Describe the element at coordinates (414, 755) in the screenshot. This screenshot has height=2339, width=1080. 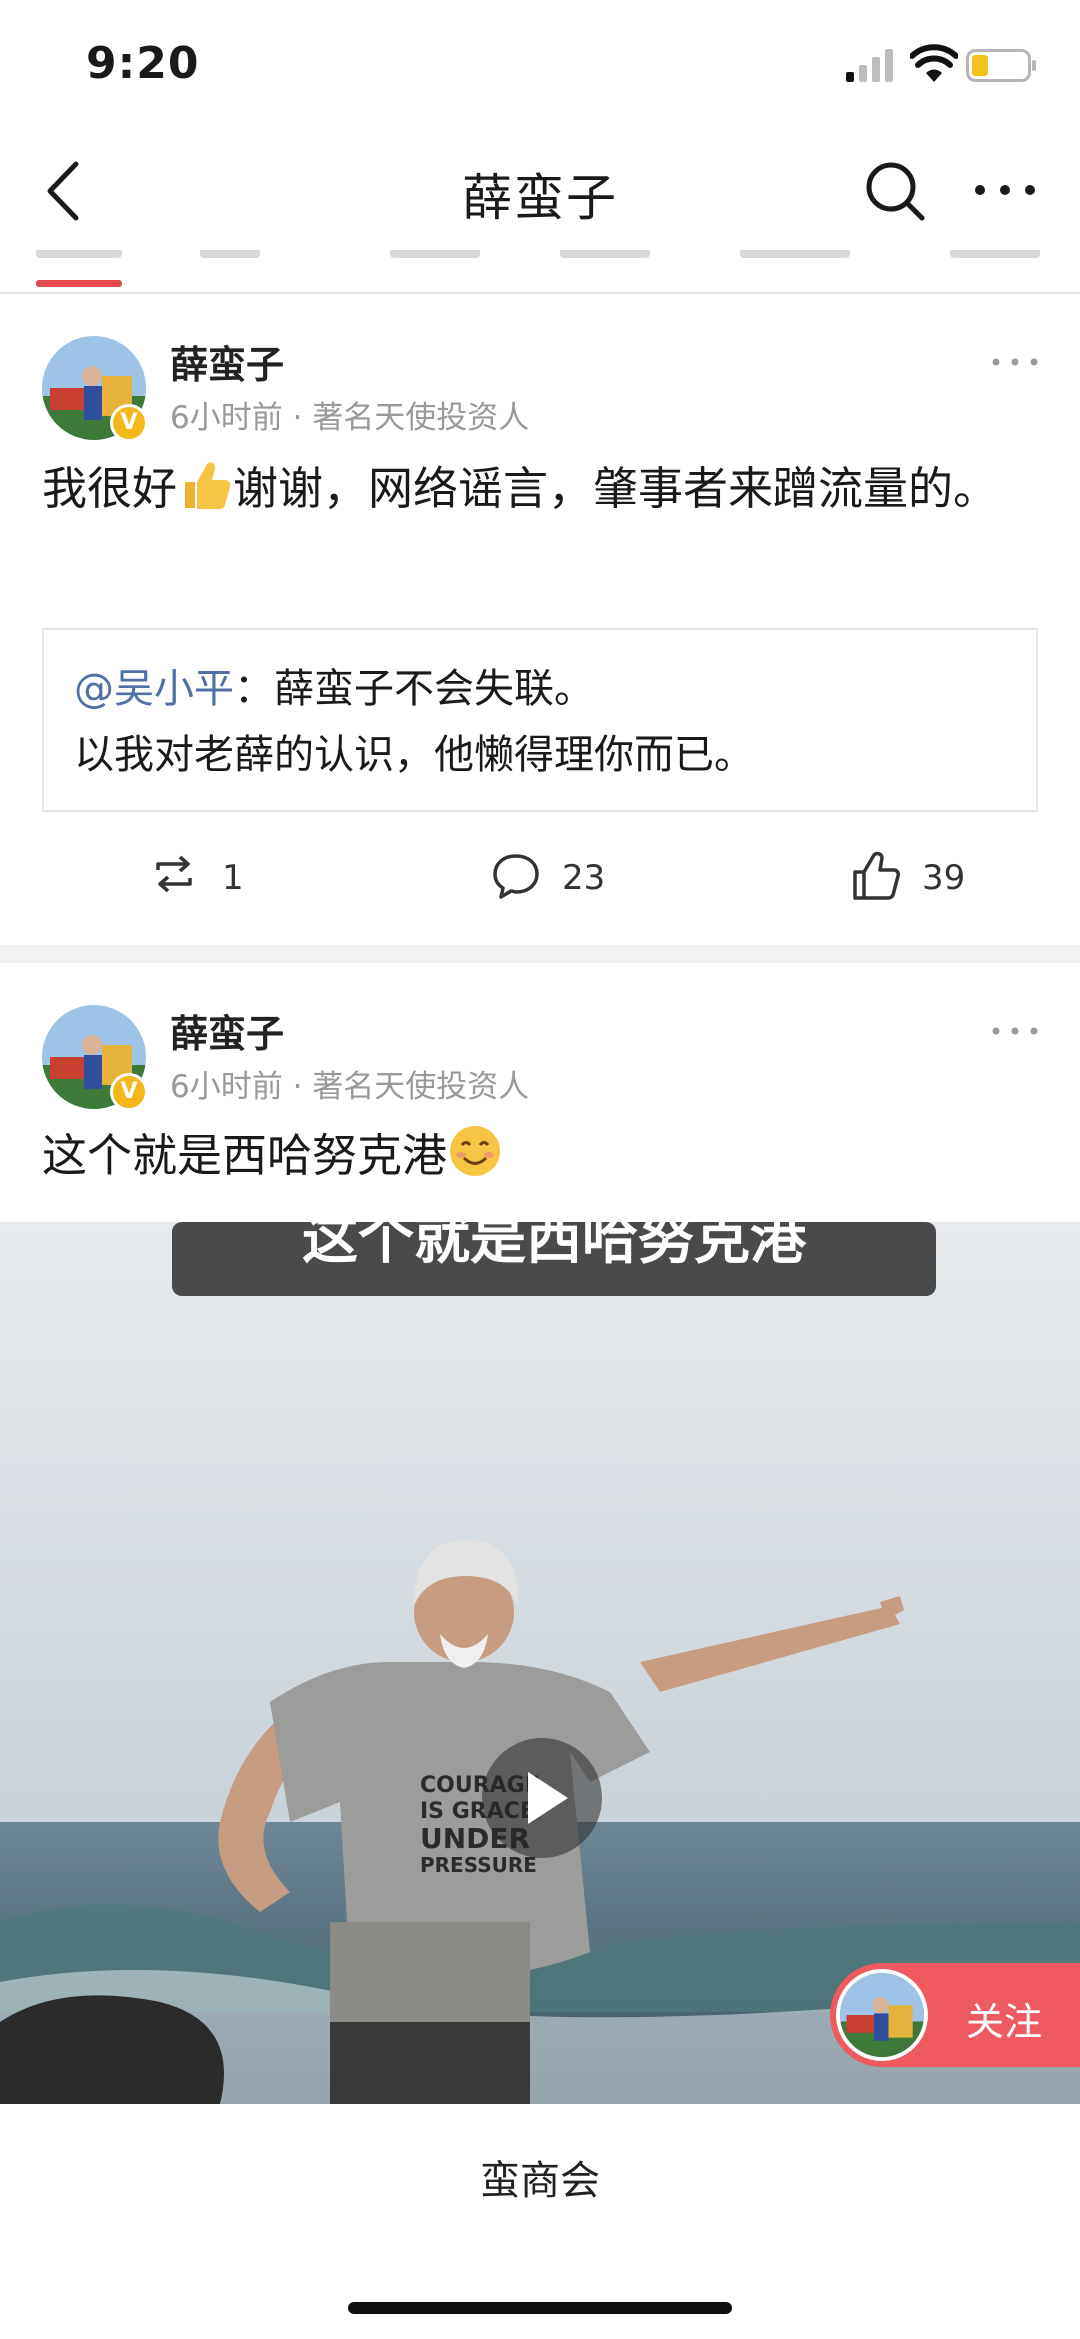
I see `quote-line-2: 以我对老薛的认识，他懒得理你而已。` at that location.